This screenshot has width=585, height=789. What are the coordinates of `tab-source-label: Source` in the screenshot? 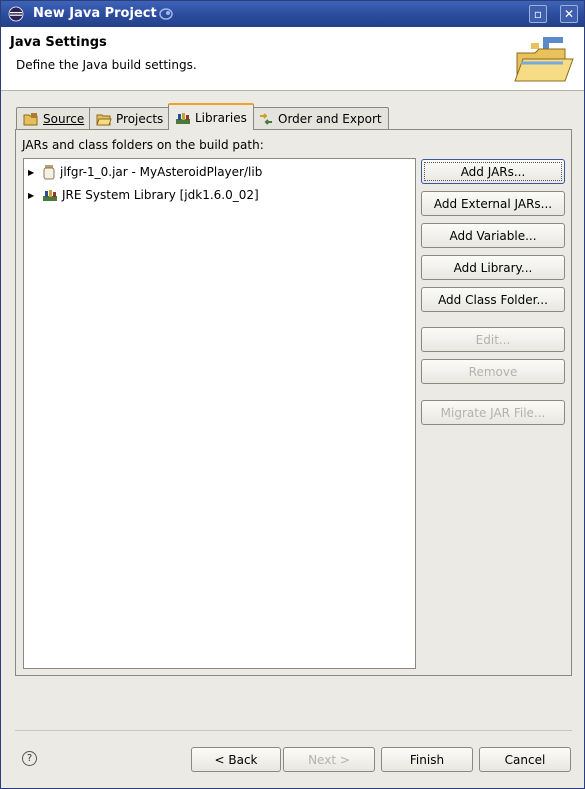 It's located at (64, 118).